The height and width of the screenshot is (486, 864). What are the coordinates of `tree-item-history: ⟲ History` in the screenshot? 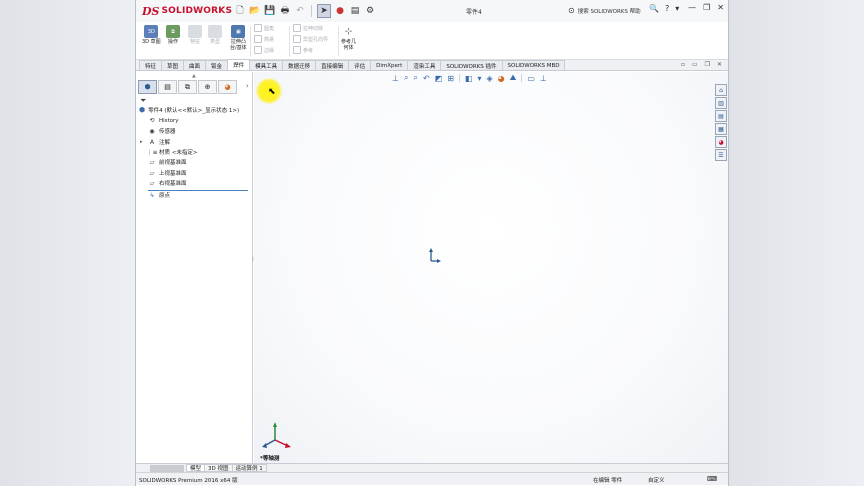 It's located at (163, 120).